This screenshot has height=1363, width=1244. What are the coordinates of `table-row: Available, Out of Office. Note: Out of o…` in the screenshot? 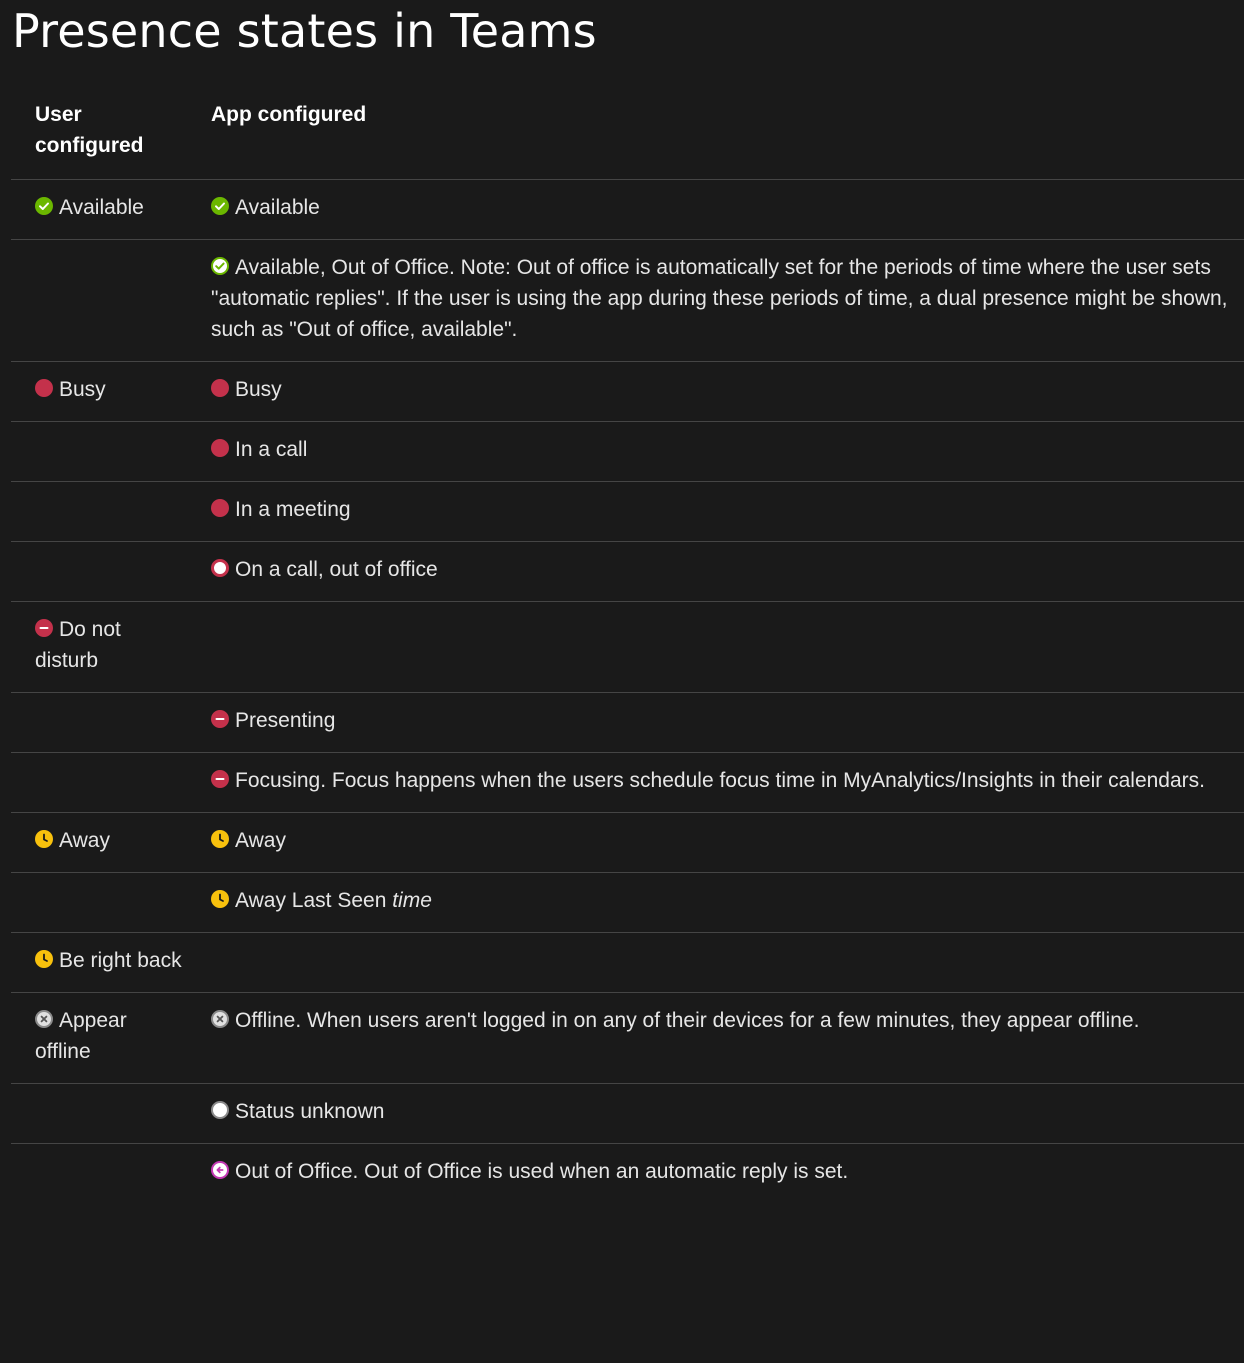 It's located at (627, 300).